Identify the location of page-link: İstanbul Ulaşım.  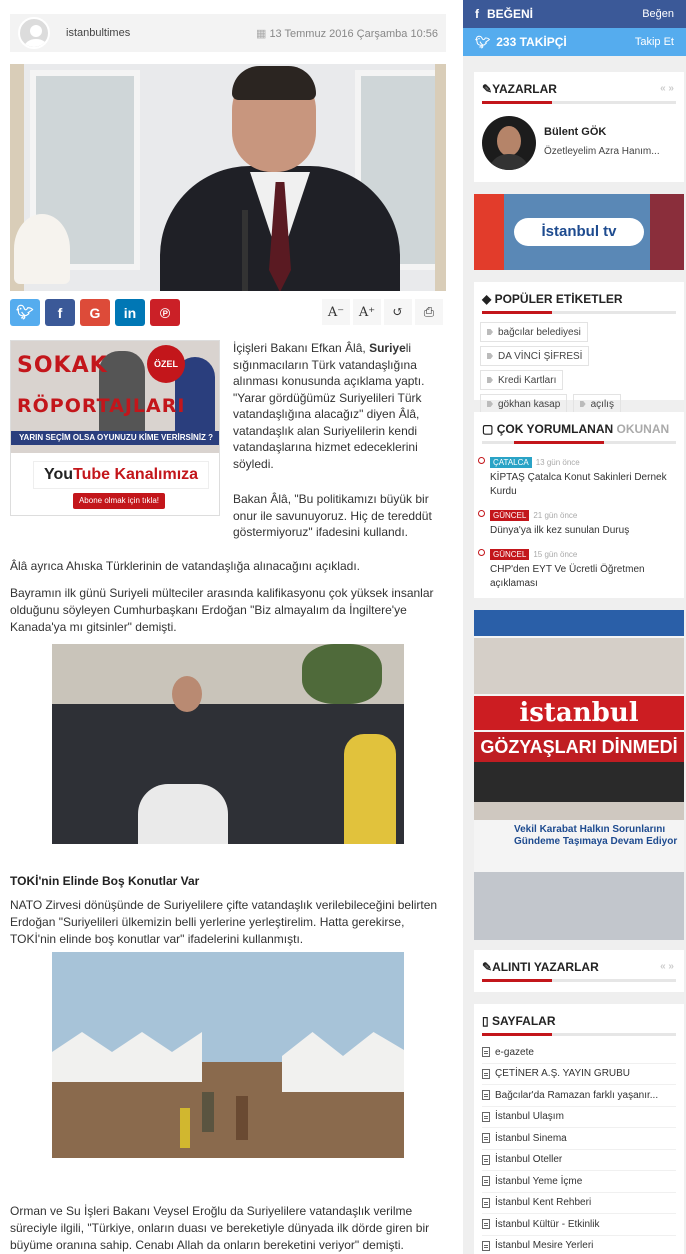
(579, 1117).